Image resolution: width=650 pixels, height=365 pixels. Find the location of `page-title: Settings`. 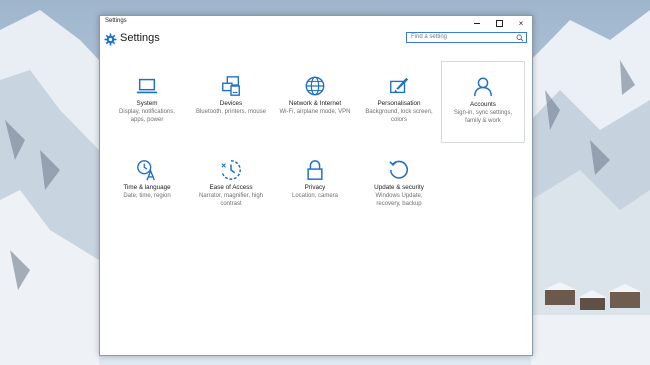

page-title: Settings is located at coordinates (140, 38).